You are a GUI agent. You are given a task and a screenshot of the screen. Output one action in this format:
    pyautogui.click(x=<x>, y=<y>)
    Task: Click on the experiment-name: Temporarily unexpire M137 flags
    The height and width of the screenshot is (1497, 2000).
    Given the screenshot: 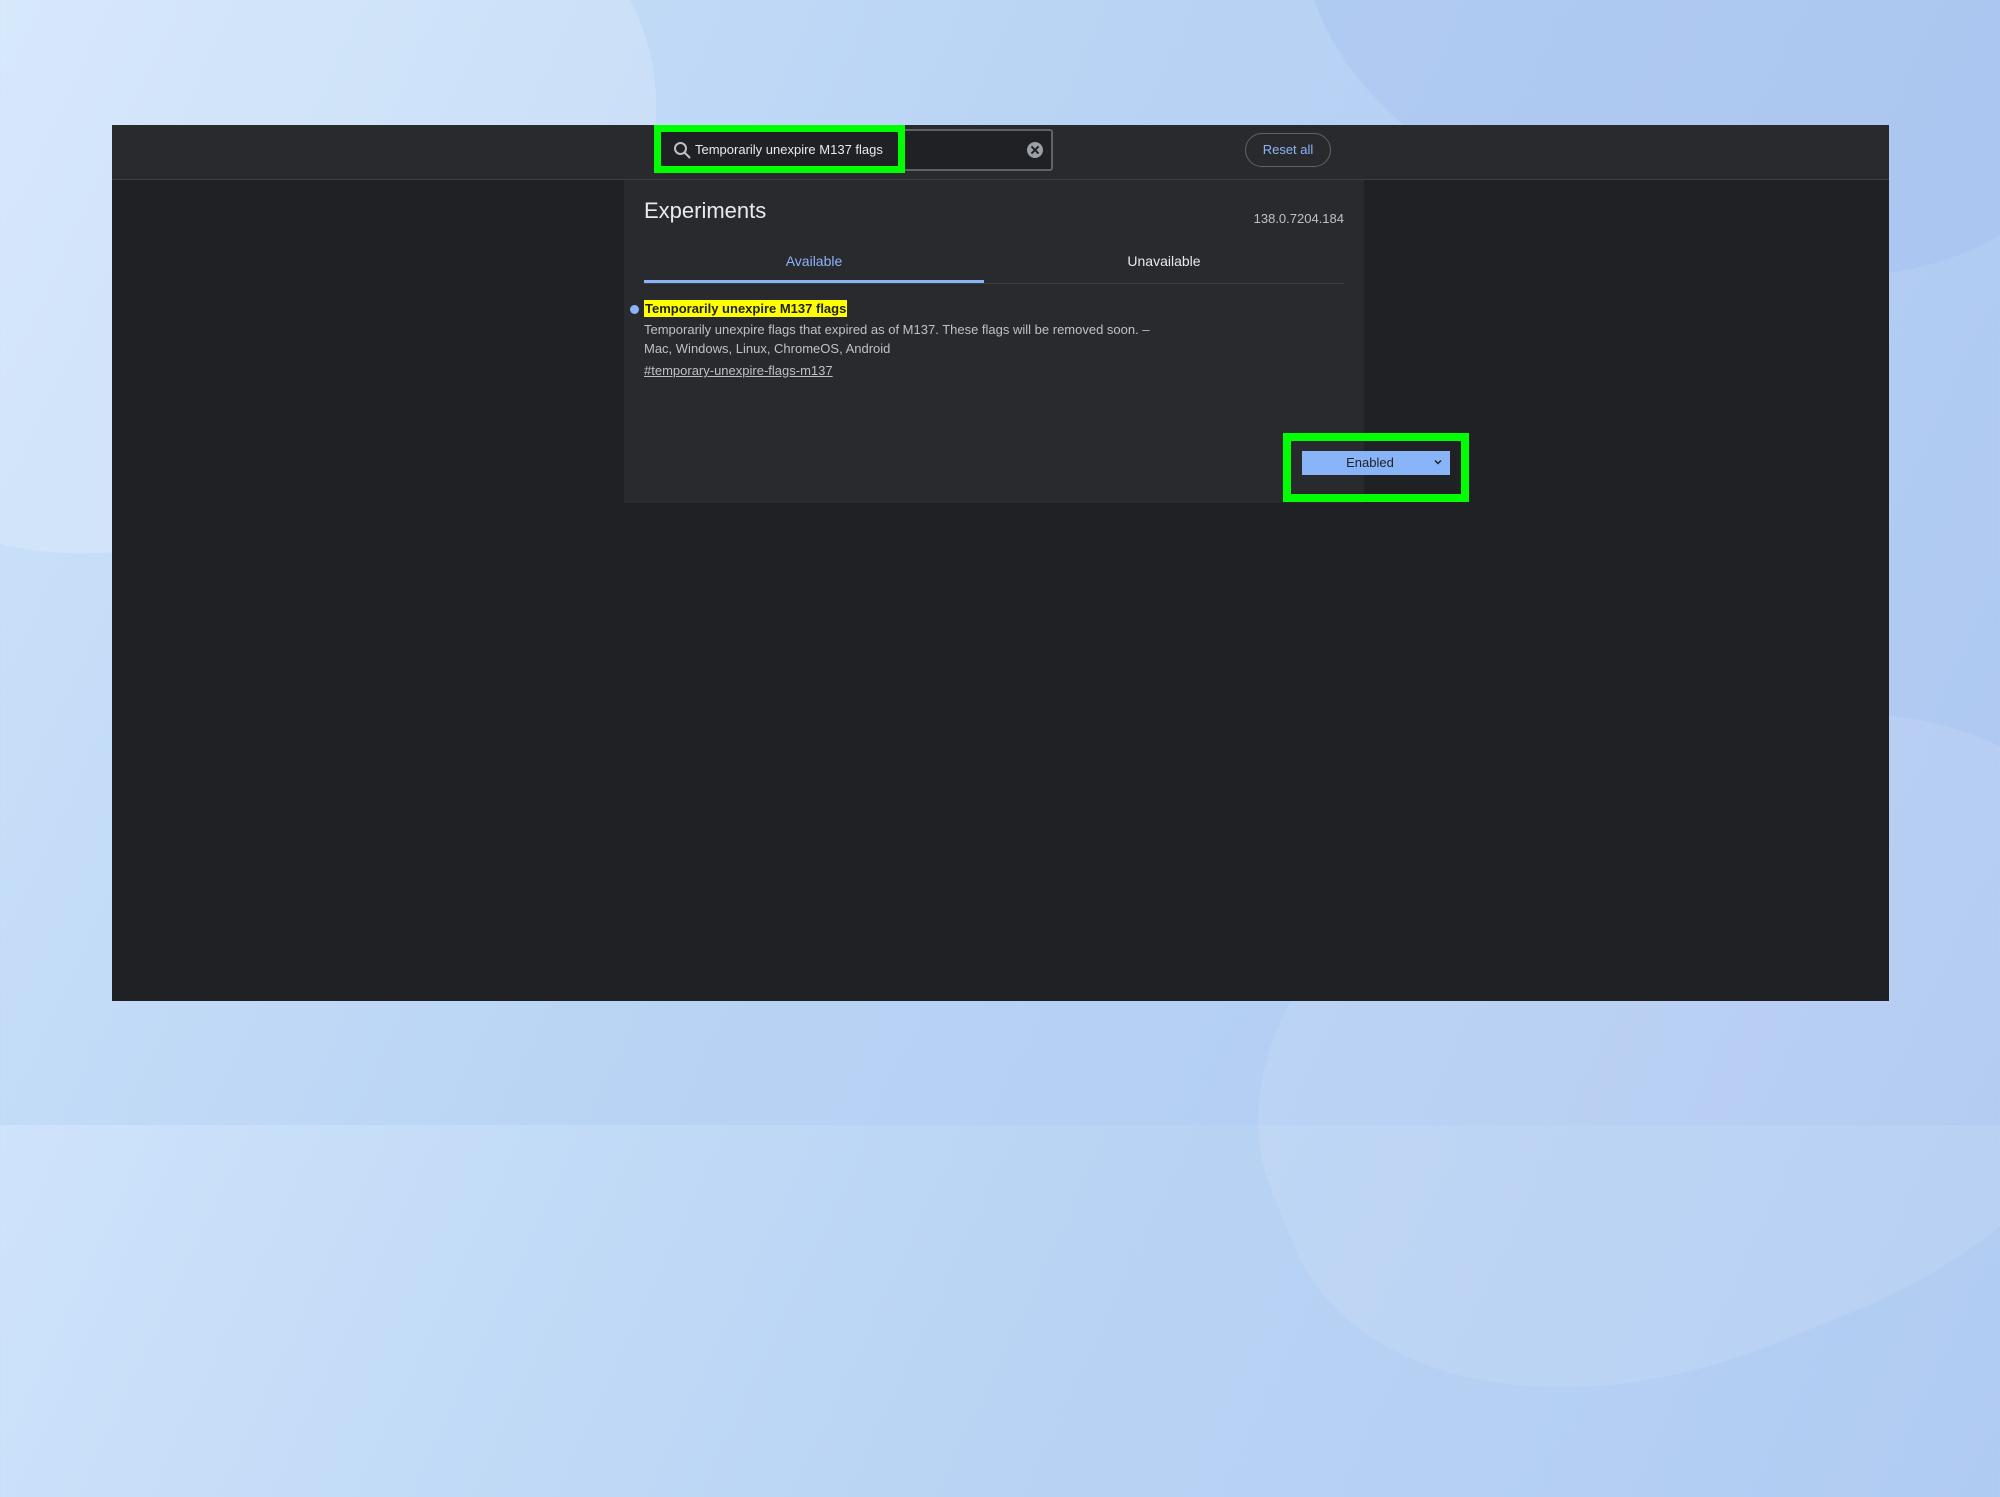 What is the action you would take?
    pyautogui.click(x=746, y=308)
    